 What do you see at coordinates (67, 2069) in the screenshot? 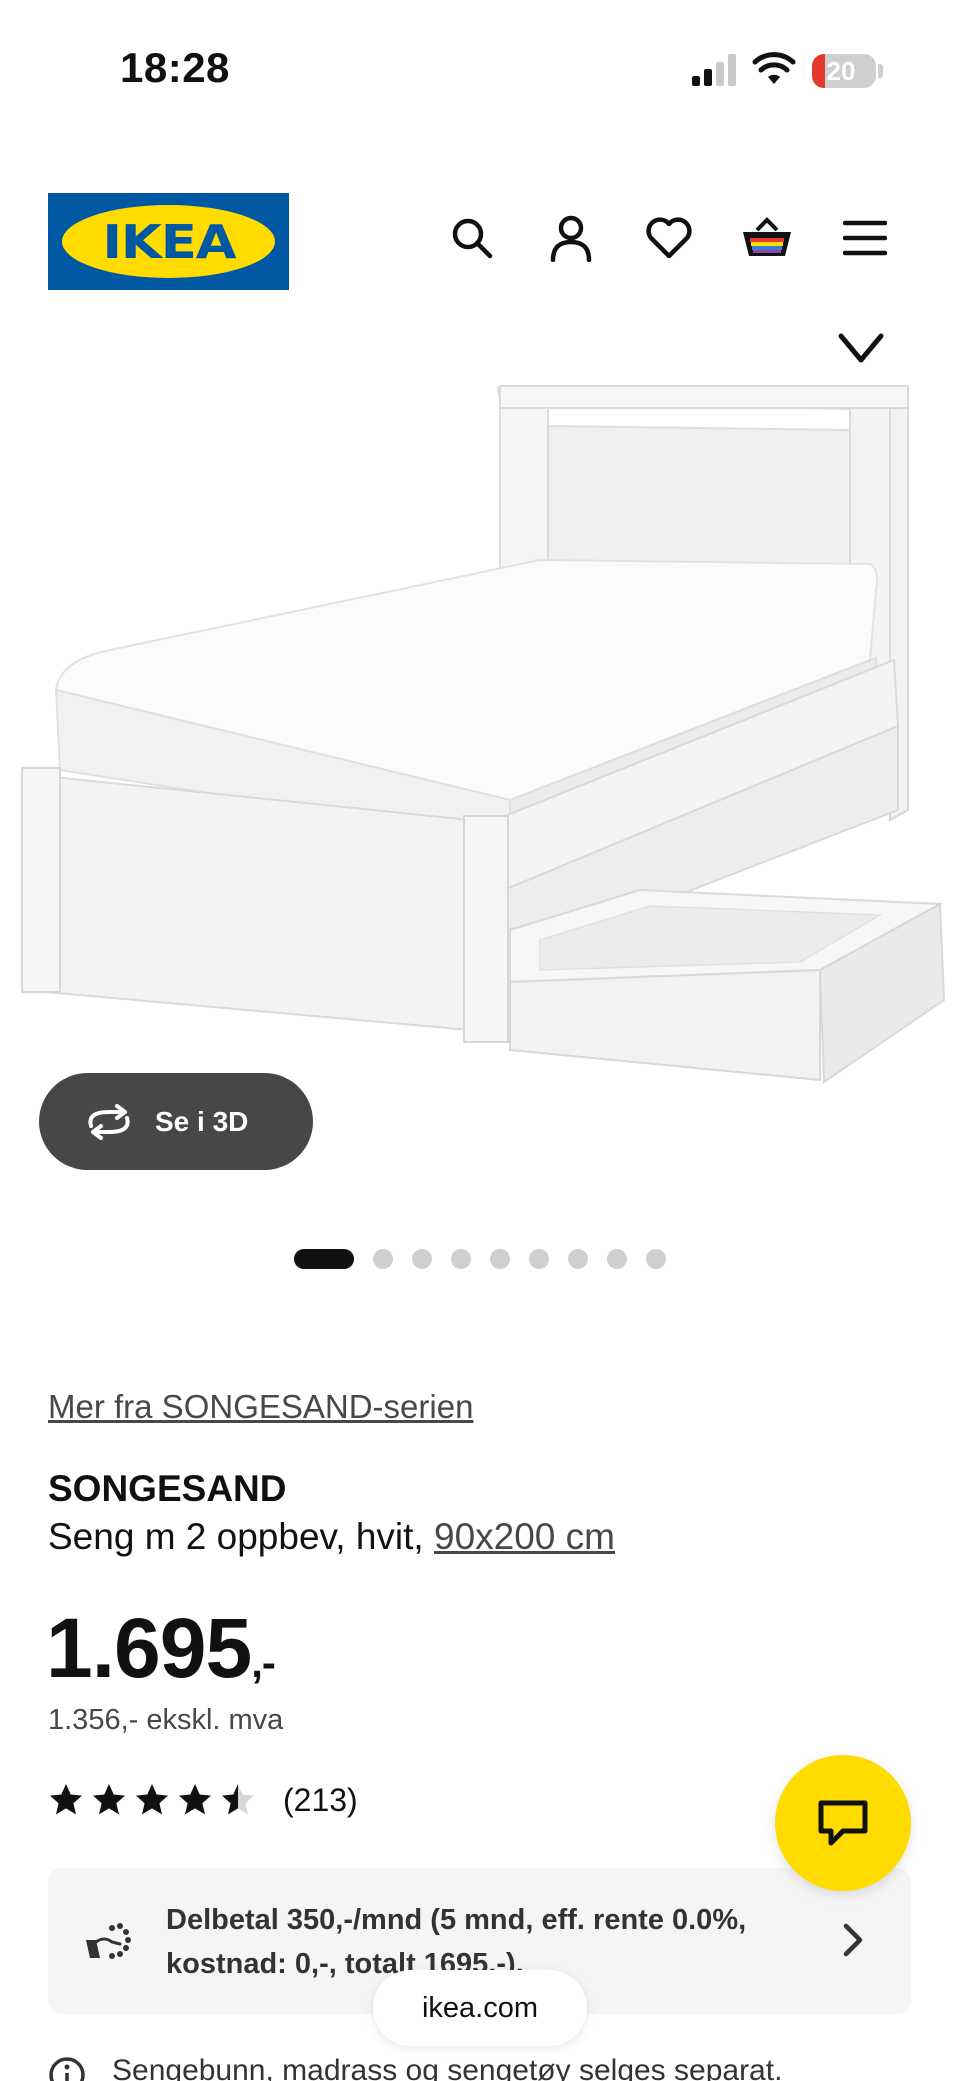
I see `info-icon` at bounding box center [67, 2069].